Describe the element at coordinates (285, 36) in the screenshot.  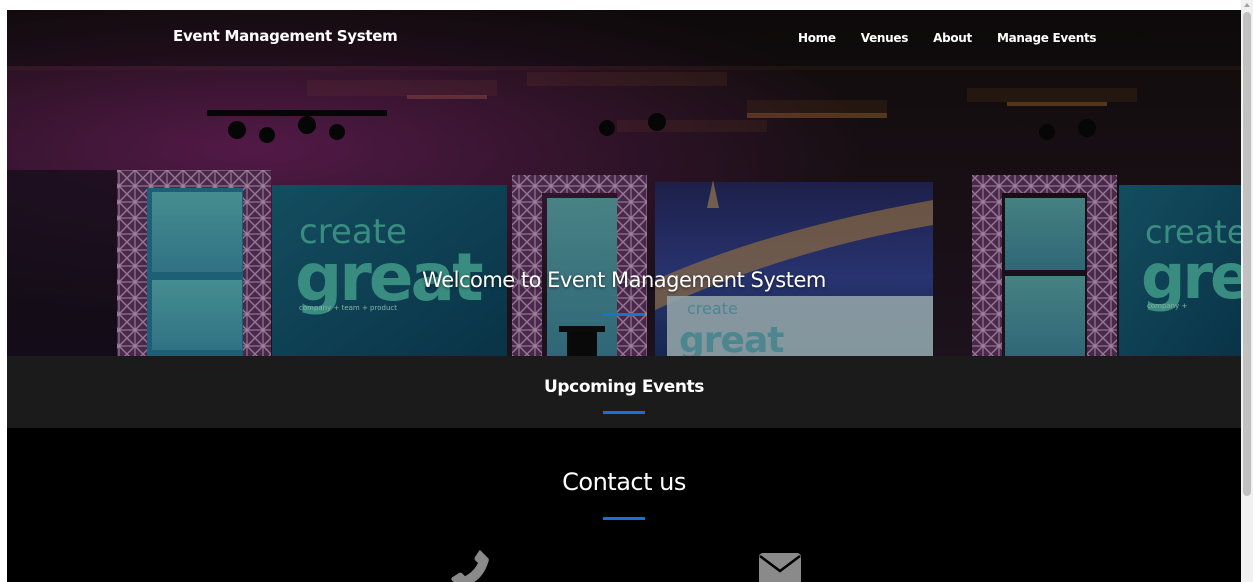
I see `brand-link: Event Management System` at that location.